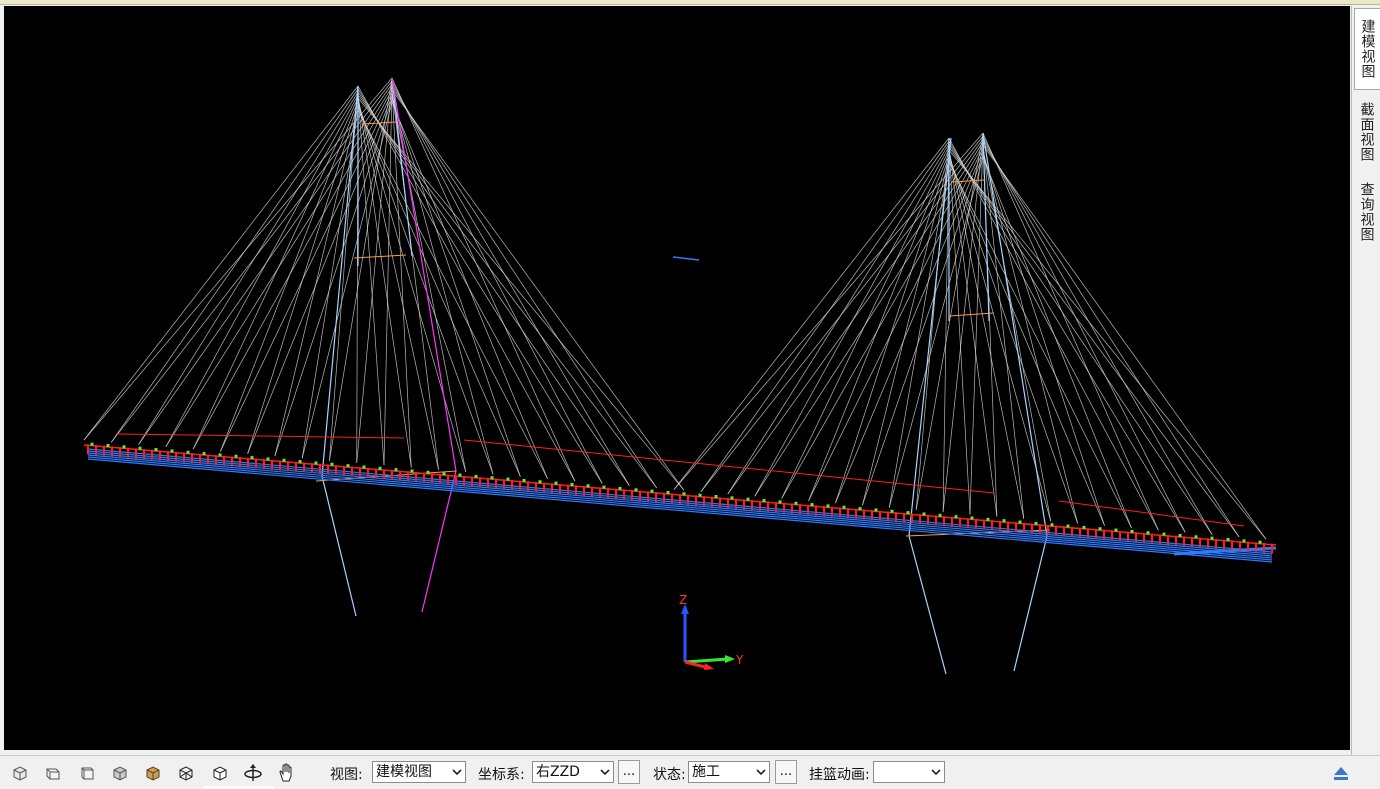 The height and width of the screenshot is (789, 1380). Describe the element at coordinates (1366, 132) in the screenshot. I see `tab-section-view: 截面视图` at that location.